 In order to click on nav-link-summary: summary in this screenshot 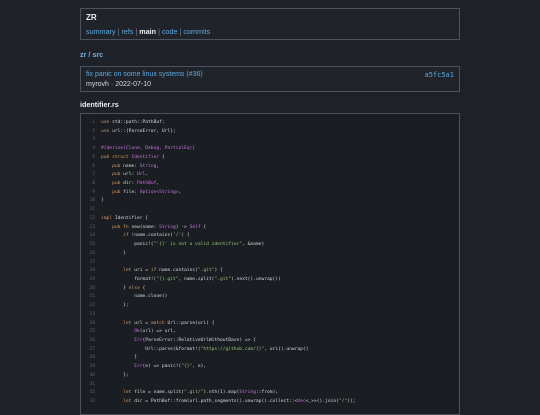, I will do `click(101, 31)`.